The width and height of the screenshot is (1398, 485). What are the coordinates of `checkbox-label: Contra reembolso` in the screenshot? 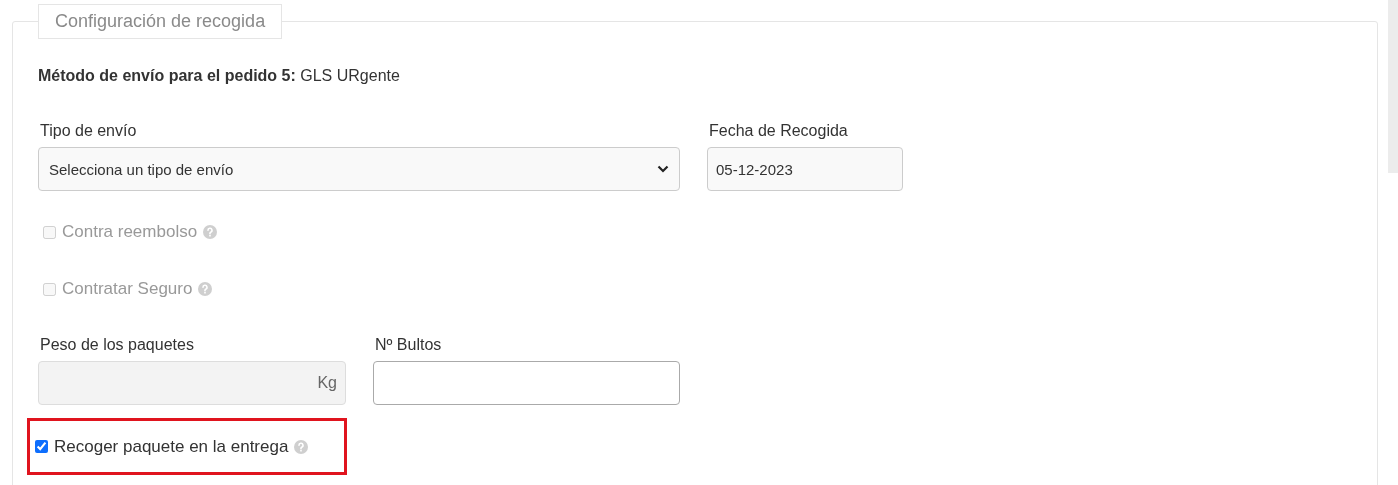 It's located at (130, 232).